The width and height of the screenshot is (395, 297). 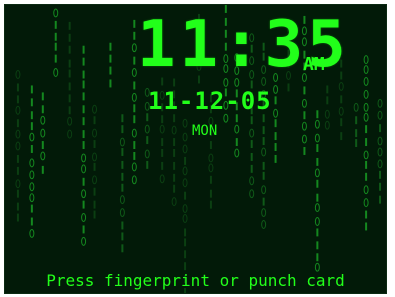 I want to click on unlock-prompt: Press fingerprint or punch card, so click(x=195, y=280).